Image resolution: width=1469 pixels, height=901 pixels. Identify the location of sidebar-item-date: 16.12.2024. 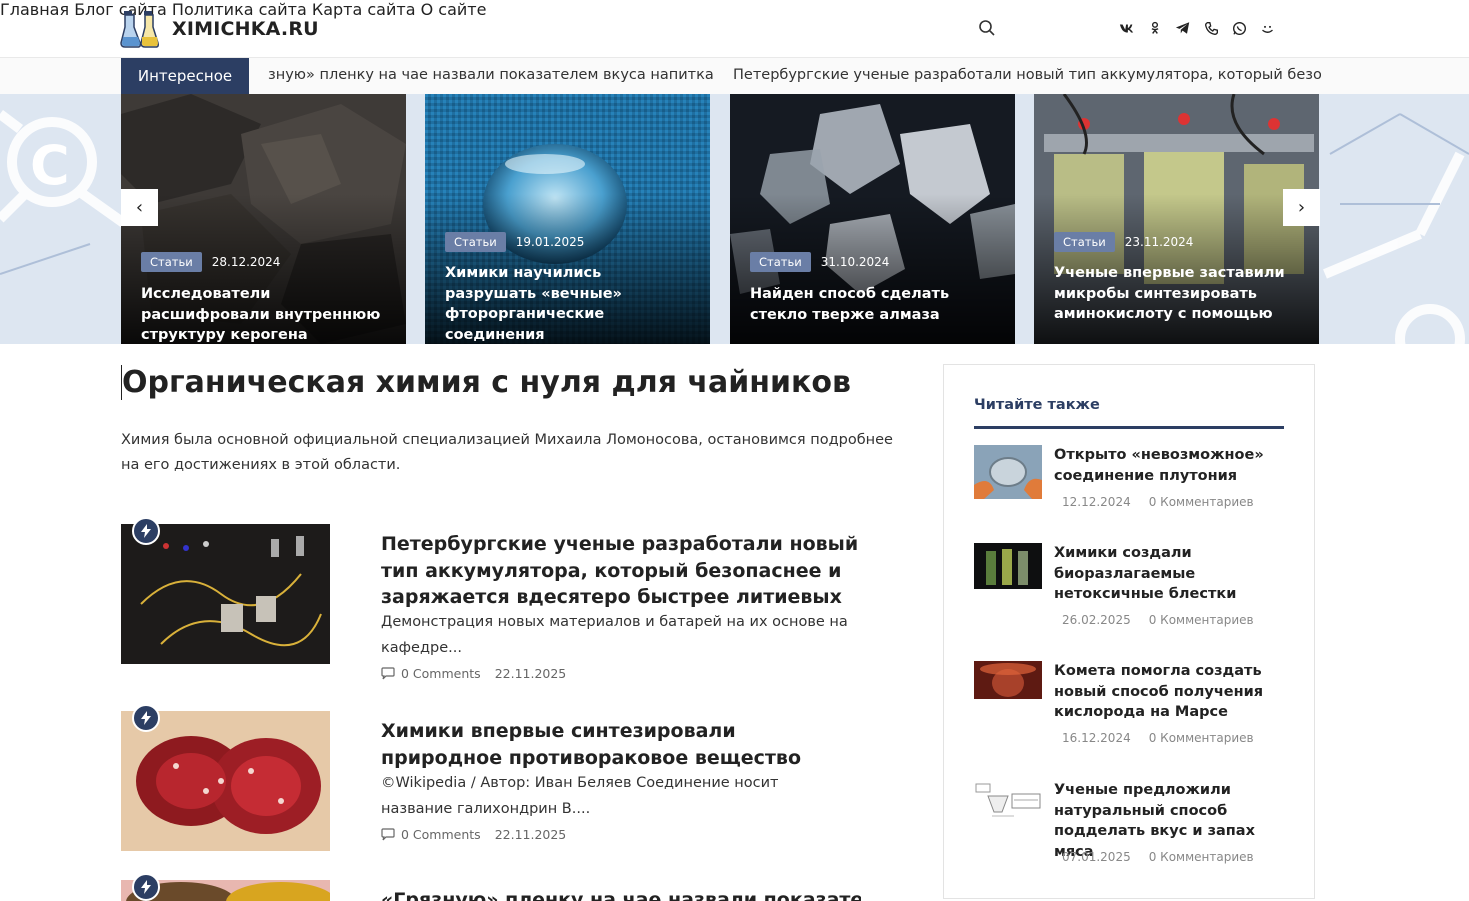
(1096, 738).